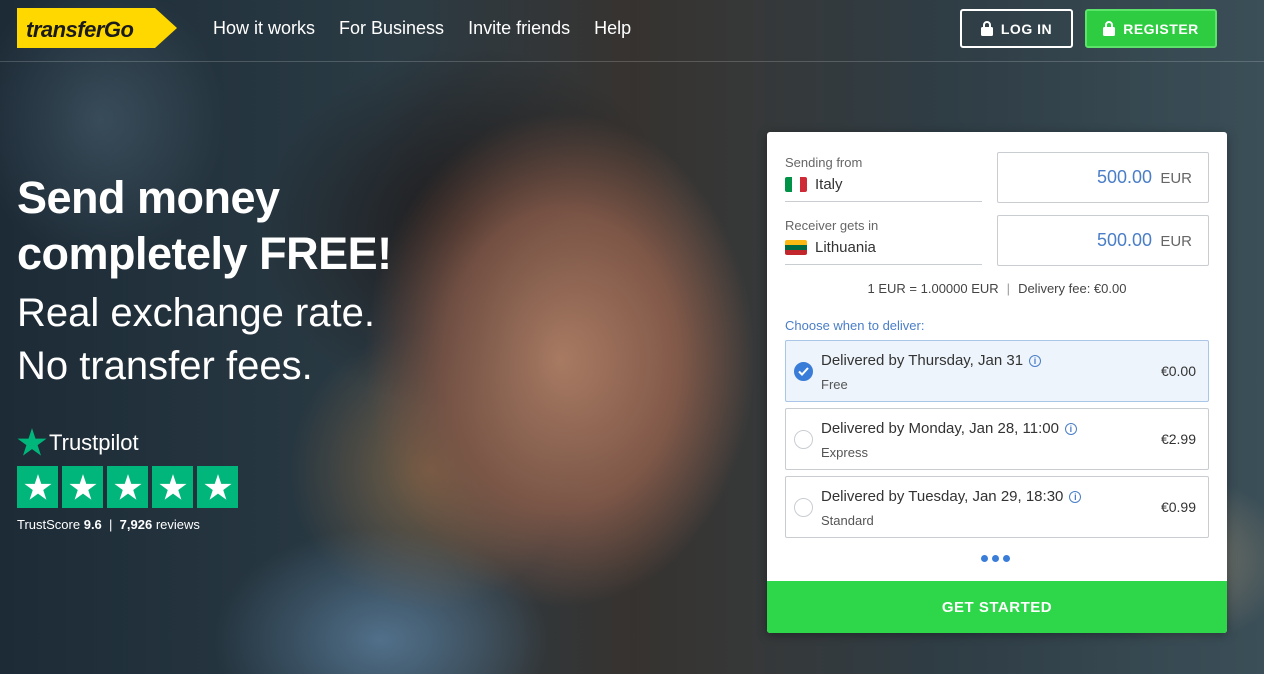  I want to click on delivery-option-title-text: Delivered by Monday, Jan 28, 11:00, so click(940, 428).